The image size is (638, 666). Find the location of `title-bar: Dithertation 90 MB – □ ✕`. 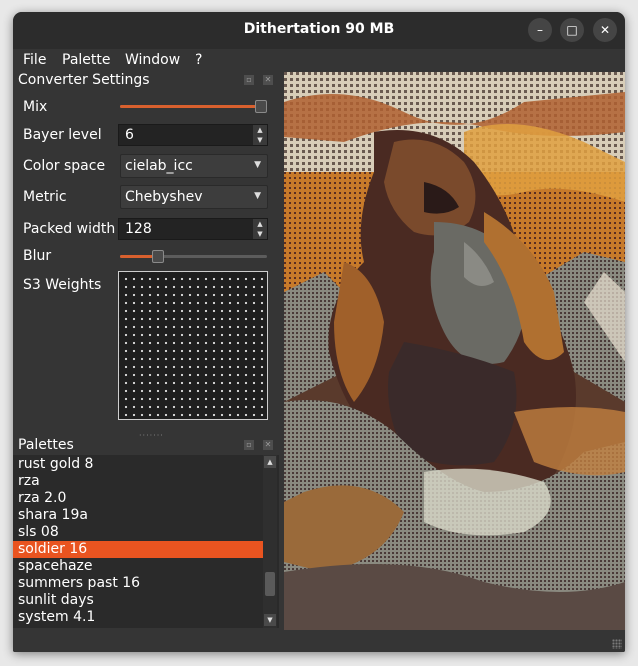

title-bar: Dithertation 90 MB – □ ✕ is located at coordinates (319, 30).